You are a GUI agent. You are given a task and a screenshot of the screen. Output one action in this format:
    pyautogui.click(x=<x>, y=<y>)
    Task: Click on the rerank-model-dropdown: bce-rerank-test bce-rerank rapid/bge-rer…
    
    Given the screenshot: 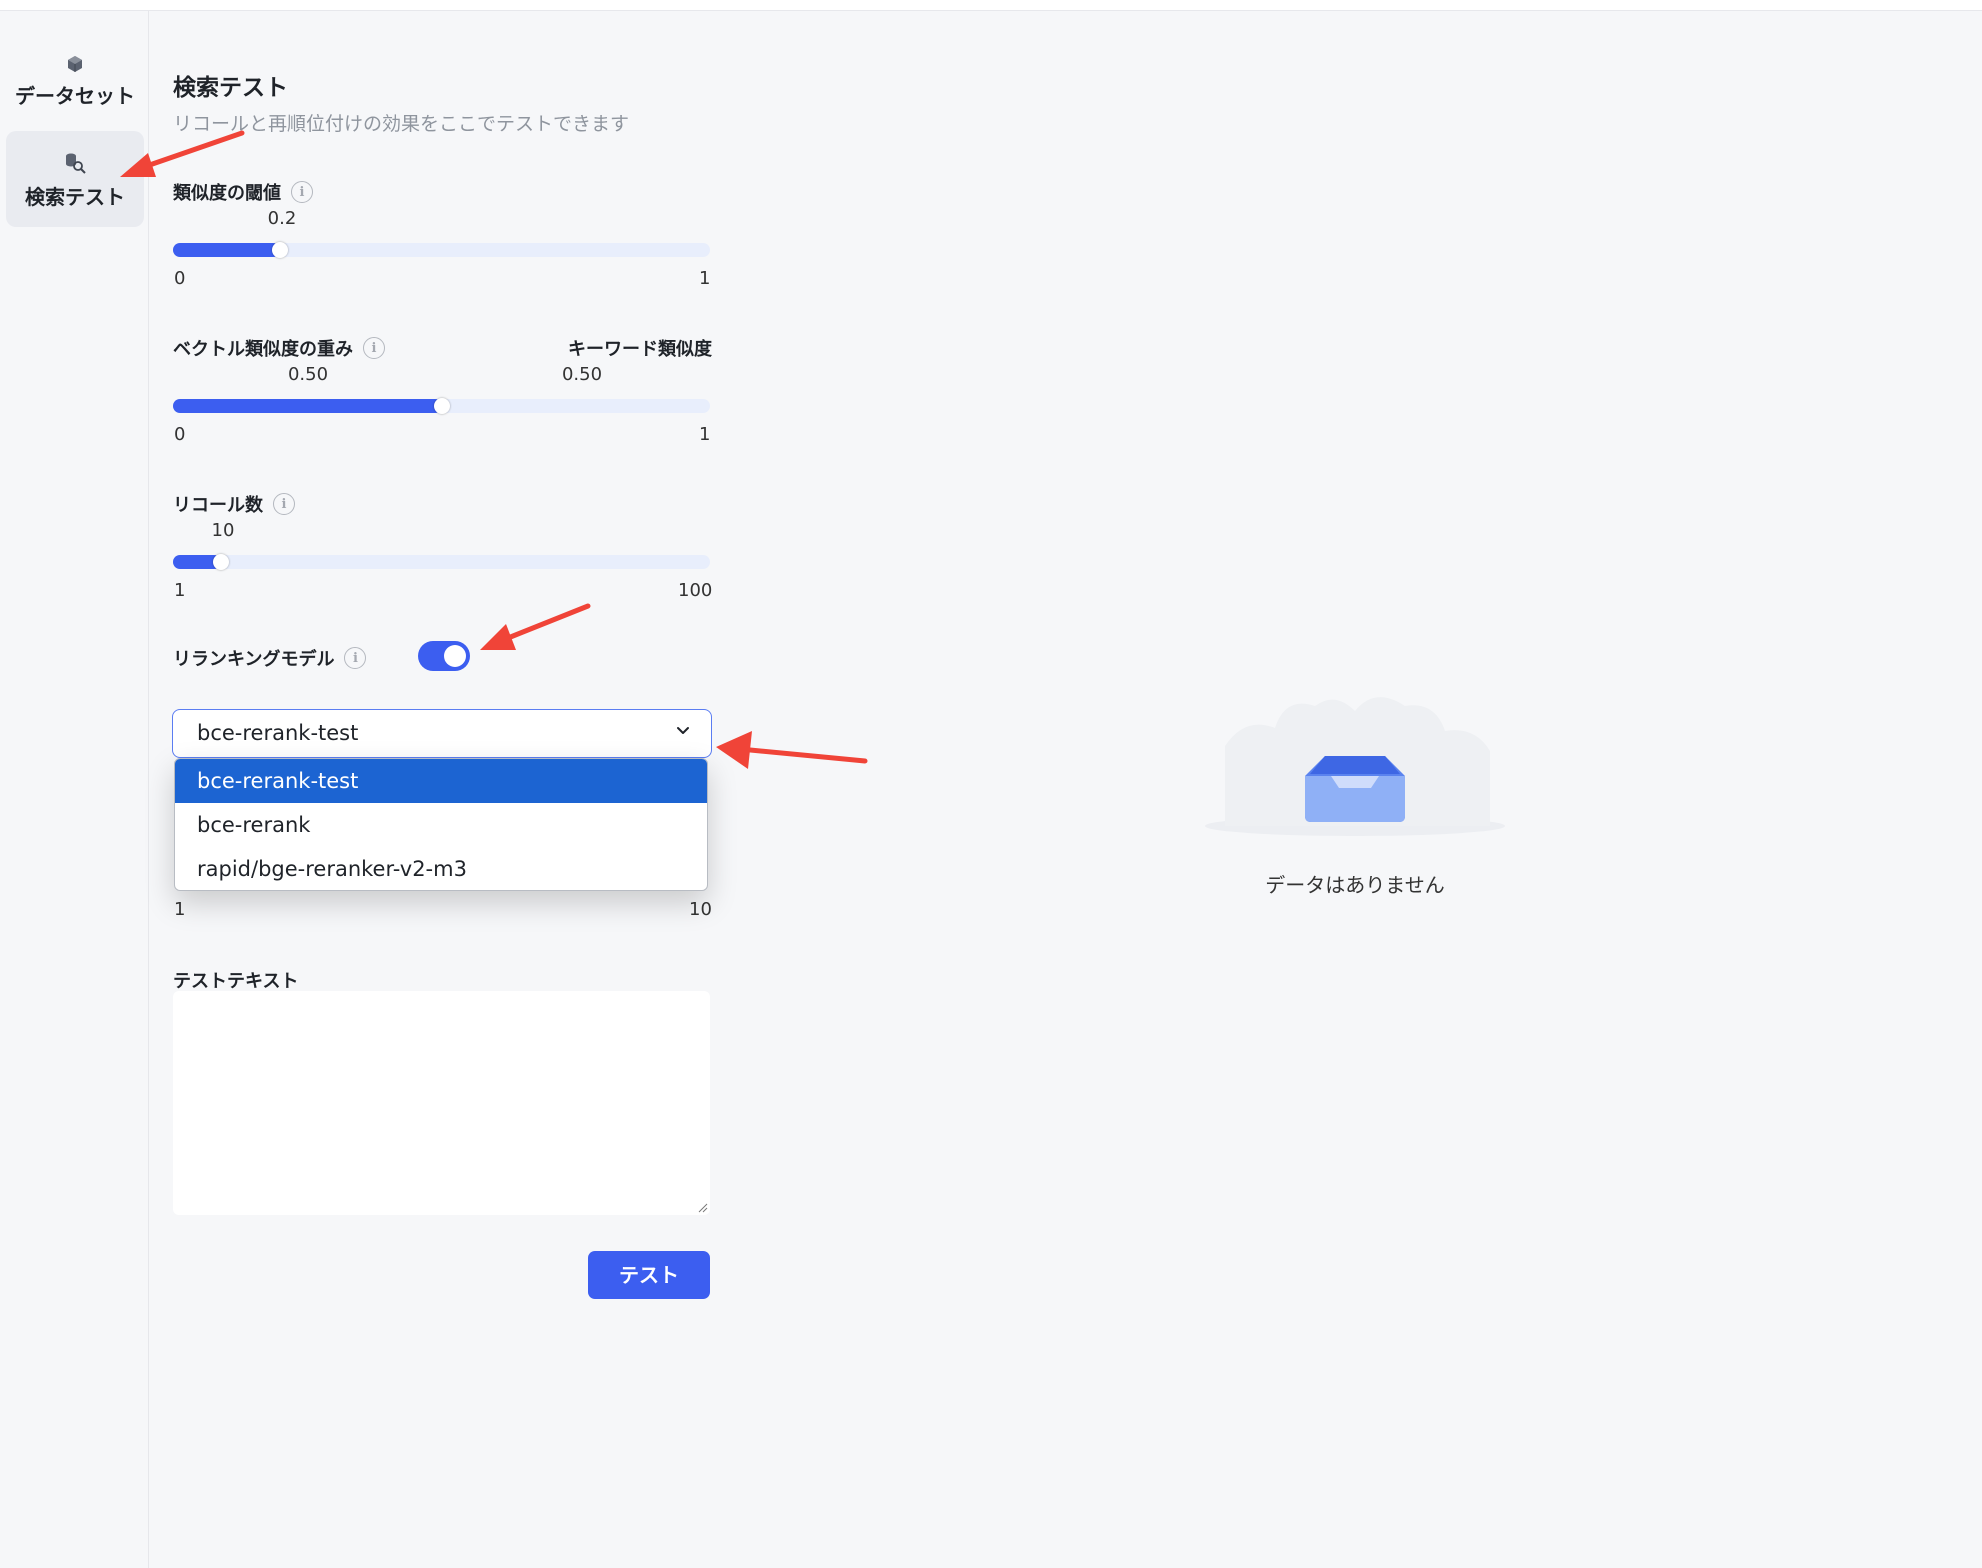 What is the action you would take?
    pyautogui.click(x=441, y=824)
    